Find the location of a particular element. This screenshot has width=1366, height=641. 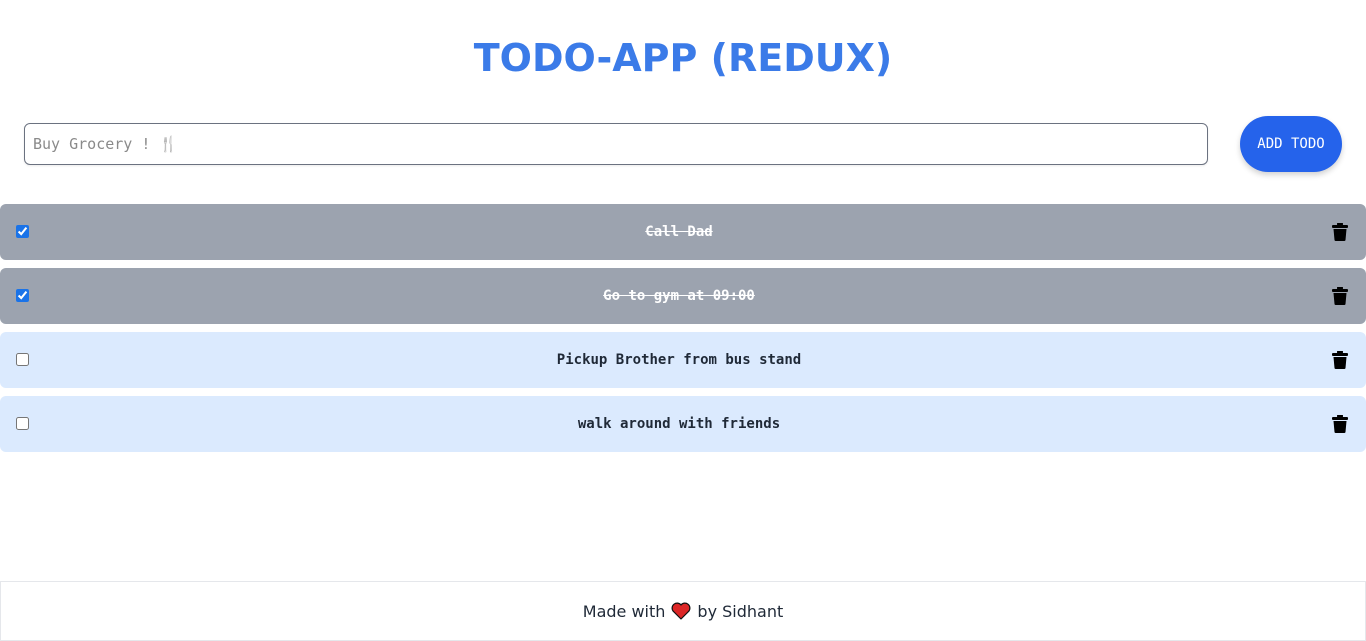

todo-text: Go to gym at 09:00 is located at coordinates (679, 296).